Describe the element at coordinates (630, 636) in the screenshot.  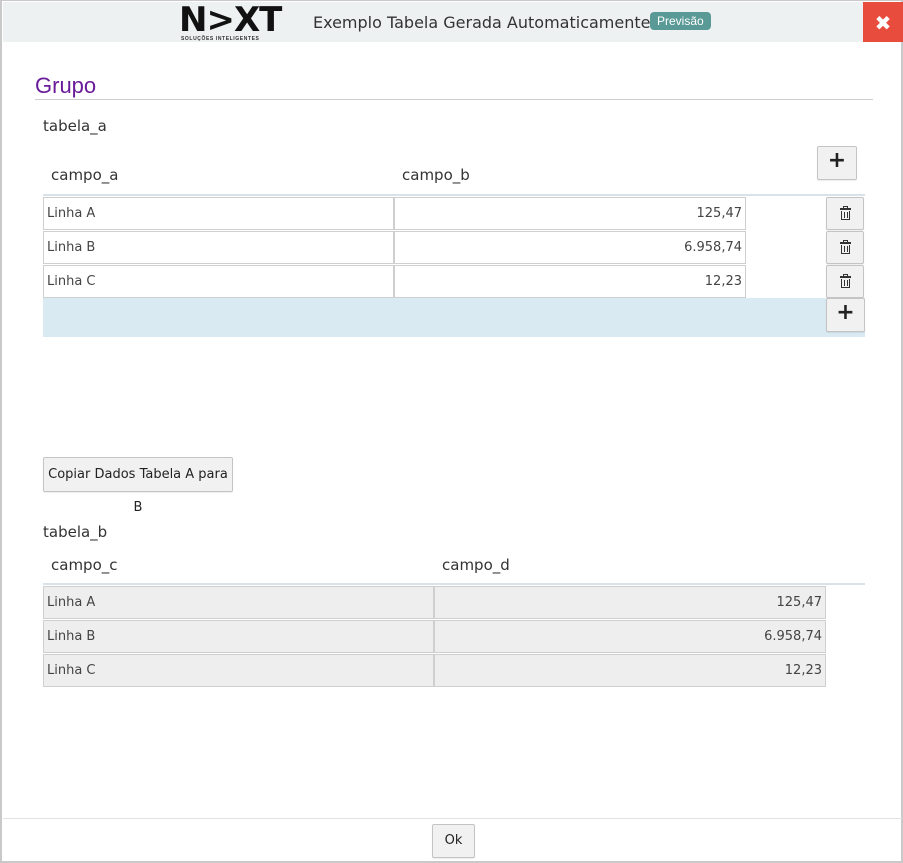
I see `tabela-b-row-2-campo-d: 6.958,74` at that location.